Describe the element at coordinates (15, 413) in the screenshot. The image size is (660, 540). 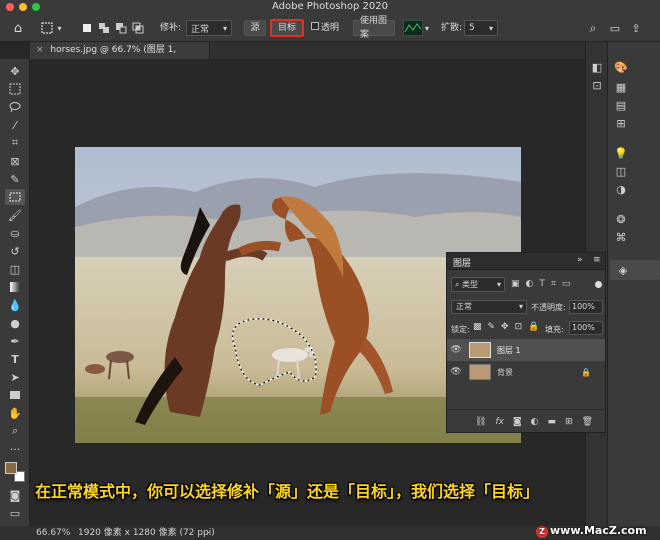
I see `hand-tool-icon: ✋` at that location.